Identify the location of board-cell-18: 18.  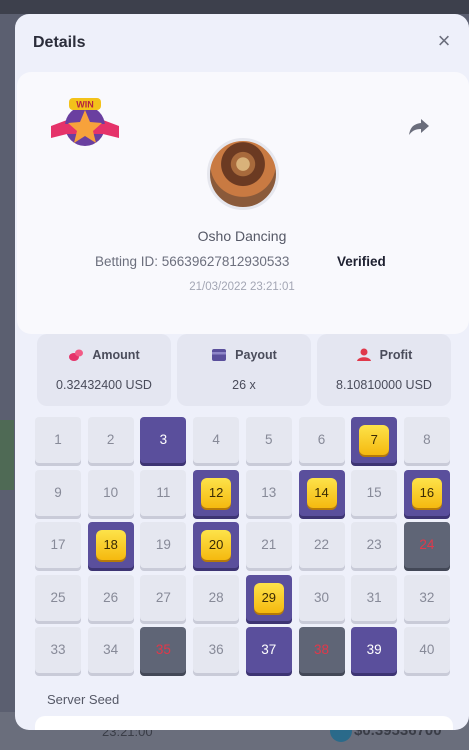
(110, 545).